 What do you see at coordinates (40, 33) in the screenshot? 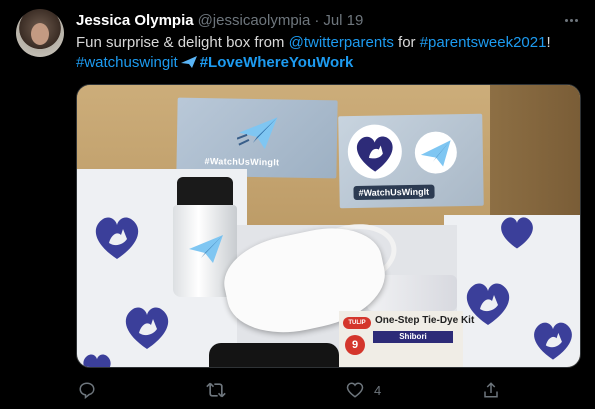
I see `avatar` at bounding box center [40, 33].